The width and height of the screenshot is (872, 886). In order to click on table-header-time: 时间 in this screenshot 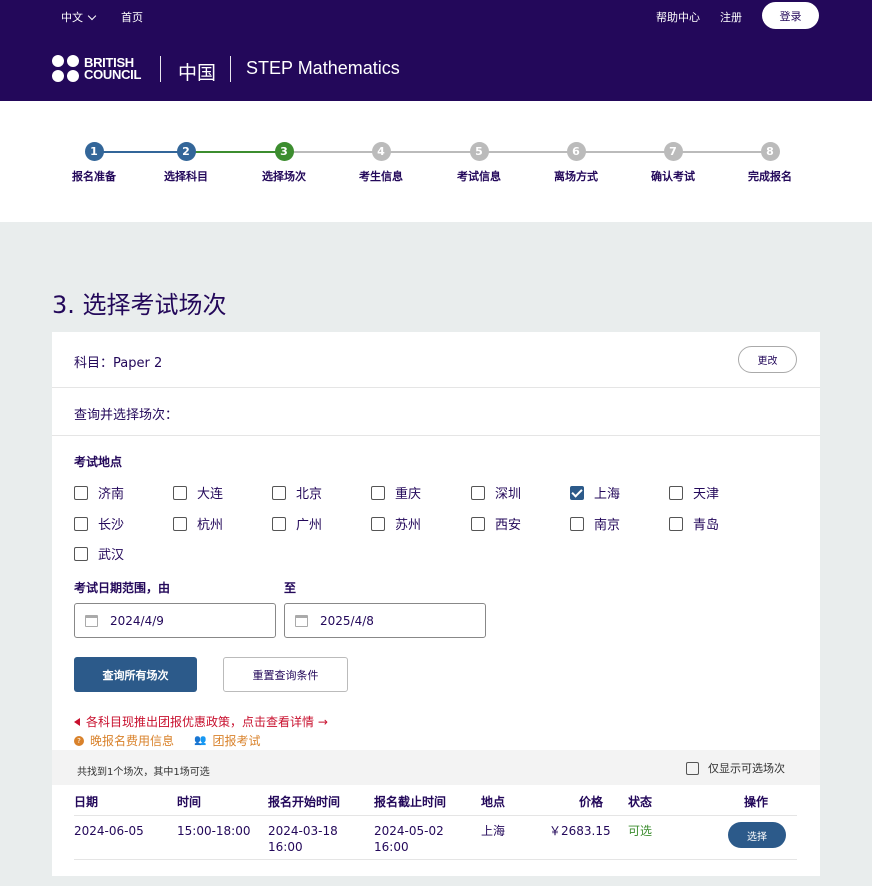, I will do `click(189, 802)`.